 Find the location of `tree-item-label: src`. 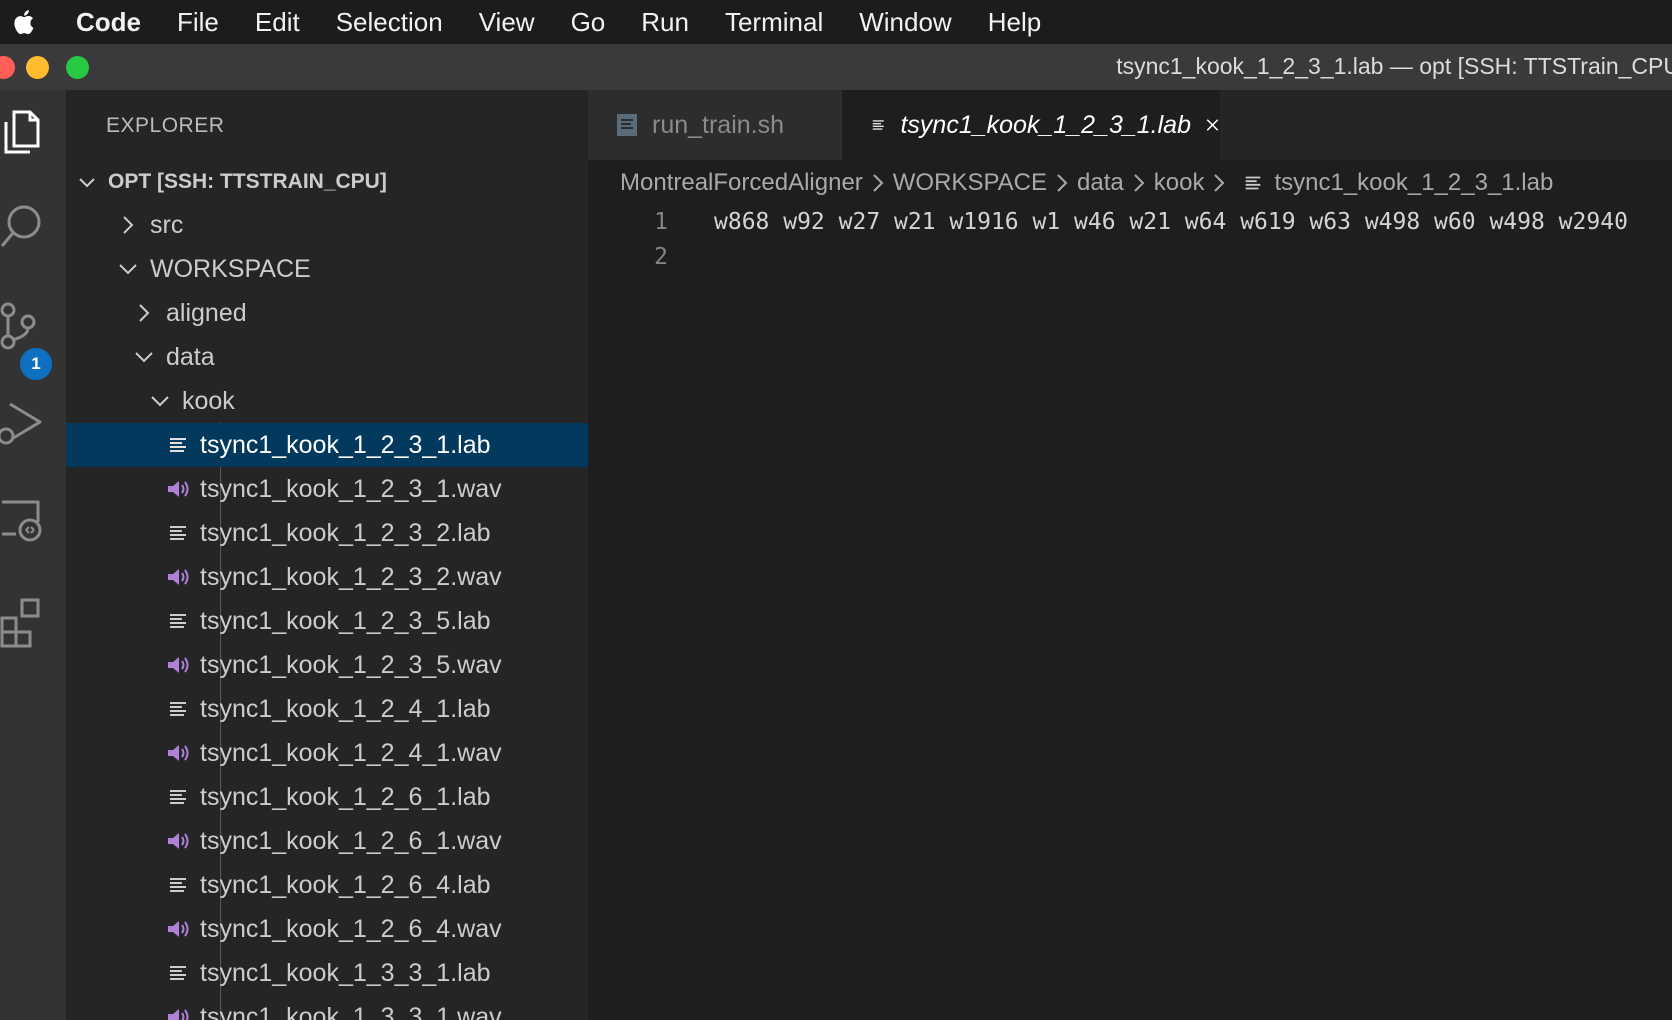

tree-item-label: src is located at coordinates (167, 224).